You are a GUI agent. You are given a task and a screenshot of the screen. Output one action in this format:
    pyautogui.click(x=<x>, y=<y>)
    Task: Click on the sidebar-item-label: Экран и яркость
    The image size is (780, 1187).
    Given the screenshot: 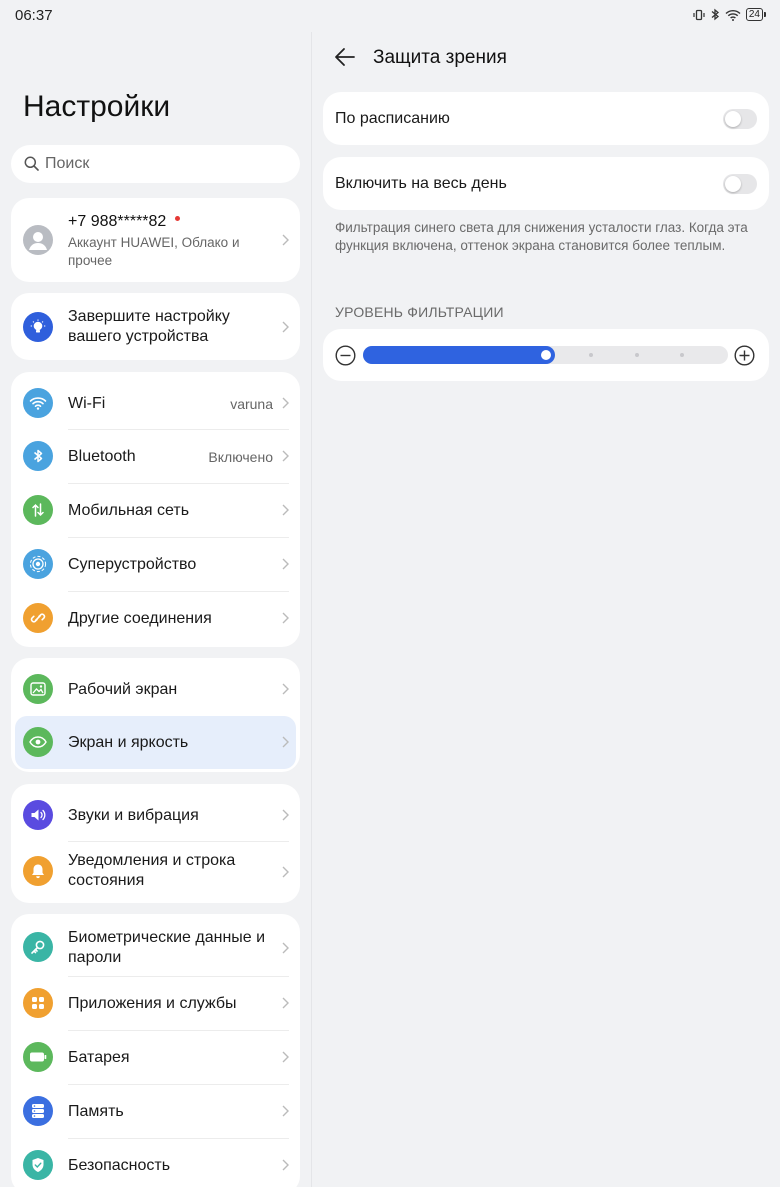 What is the action you would take?
    pyautogui.click(x=128, y=742)
    